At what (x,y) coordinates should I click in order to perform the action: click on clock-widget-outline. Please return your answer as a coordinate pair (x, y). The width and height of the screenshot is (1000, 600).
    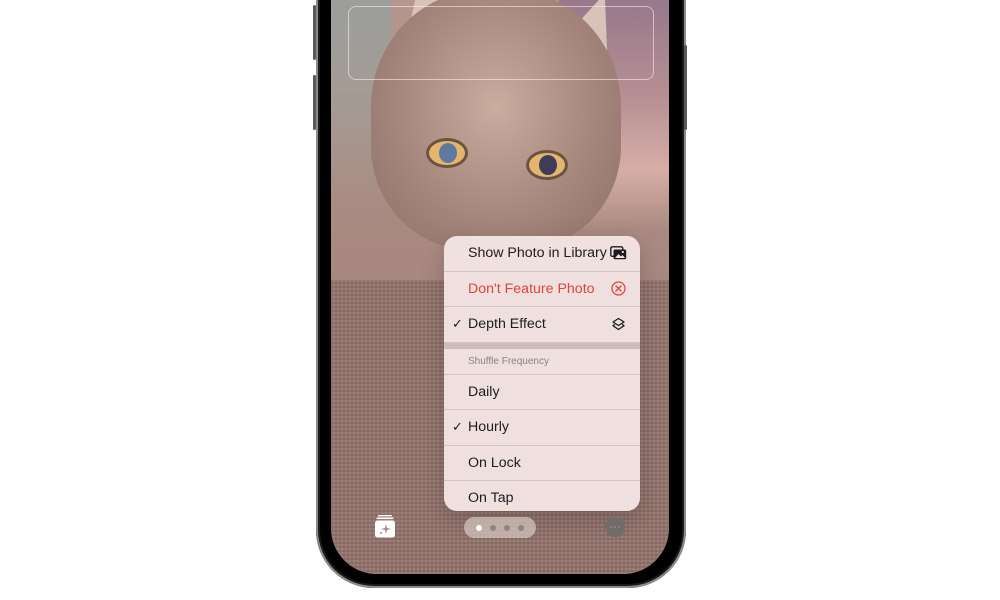
    Looking at the image, I should click on (501, 43).